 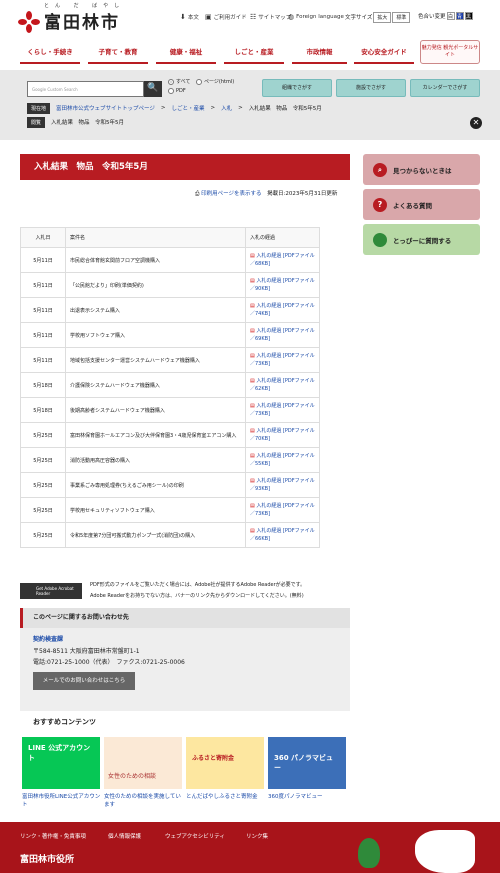 I want to click on breadcrumb-business: しごと・産業, so click(x=188, y=108).